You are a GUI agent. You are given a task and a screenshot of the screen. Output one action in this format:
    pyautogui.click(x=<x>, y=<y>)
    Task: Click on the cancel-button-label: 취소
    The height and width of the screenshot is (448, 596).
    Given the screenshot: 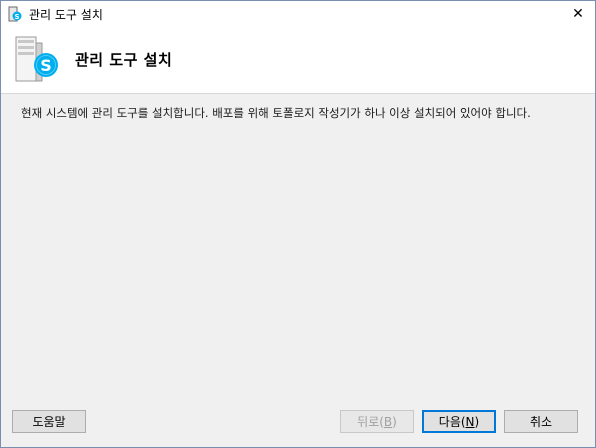 What is the action you would take?
    pyautogui.click(x=541, y=422)
    